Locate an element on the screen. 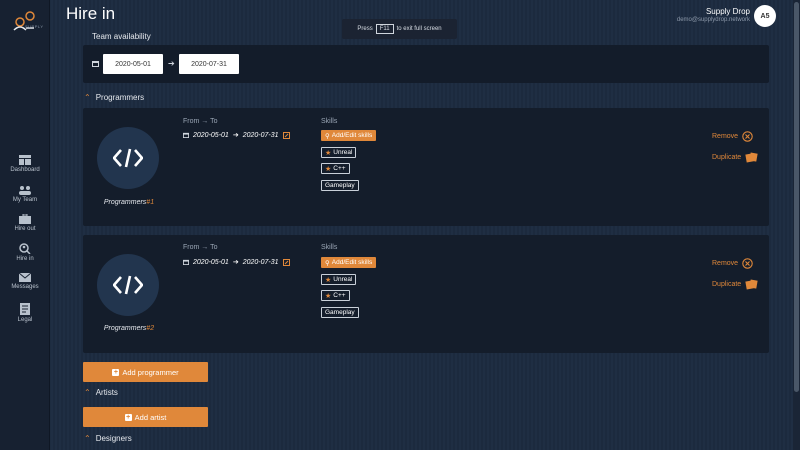 This screenshot has width=800, height=450. document-icon is located at coordinates (25, 309).